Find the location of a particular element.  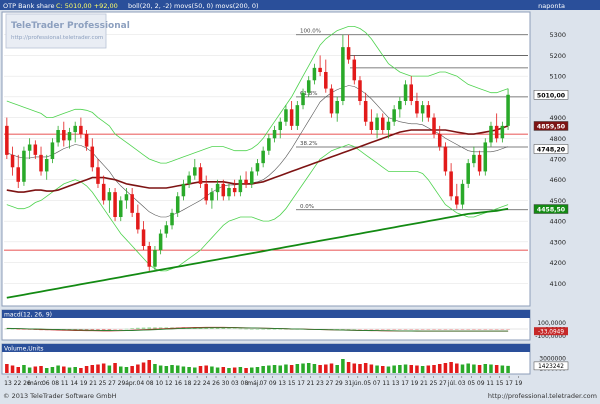

level-label: 100.0% is located at coordinates (310, 32).